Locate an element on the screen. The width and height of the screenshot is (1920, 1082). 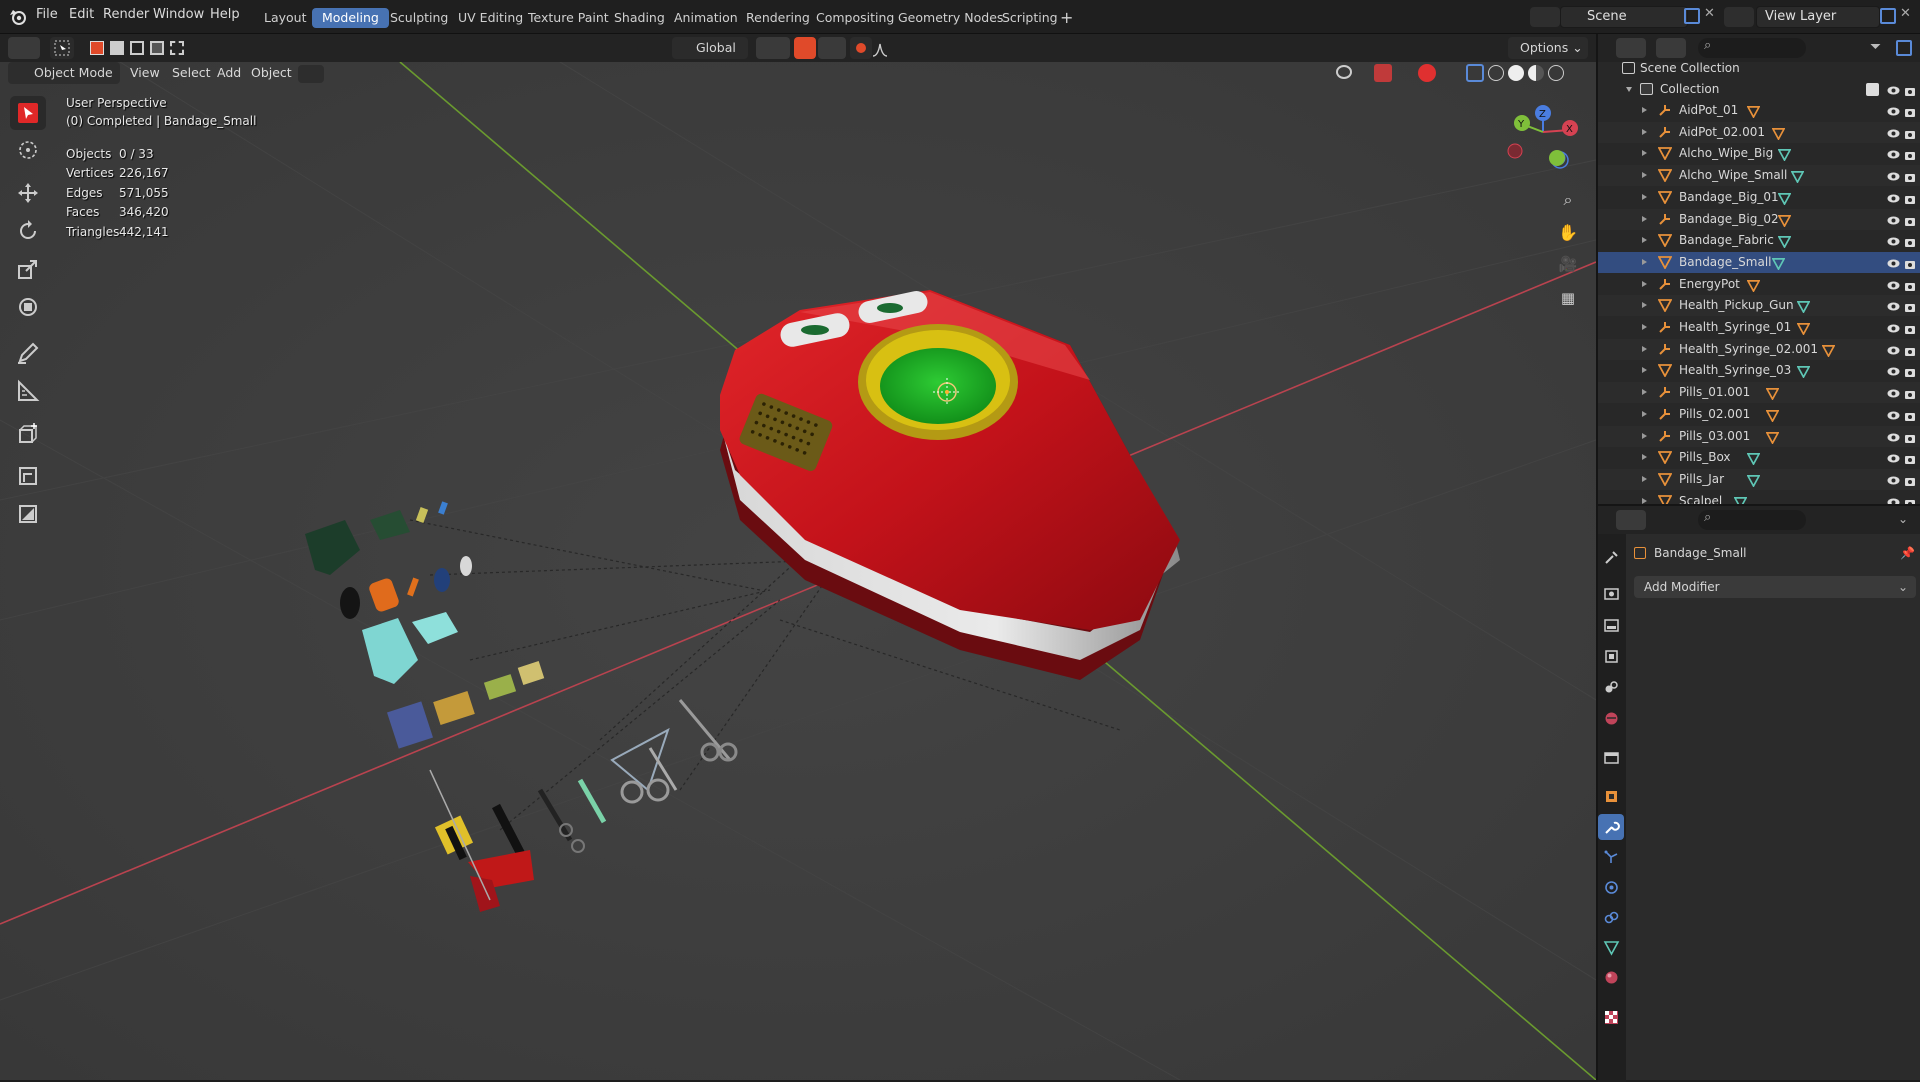
tool-transform is located at coordinates (28, 307).